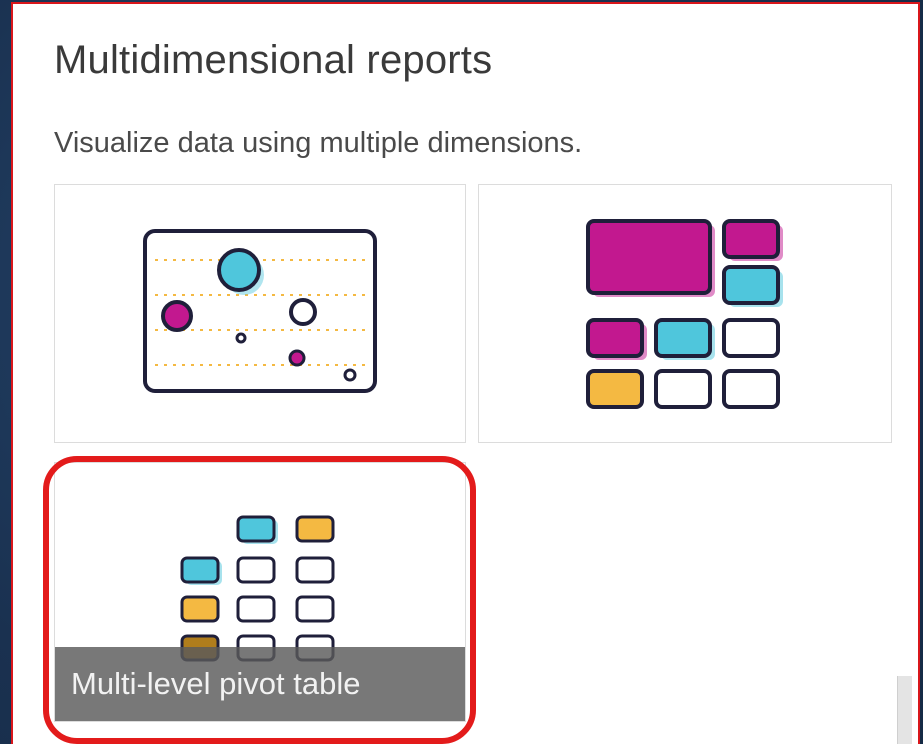 This screenshot has width=923, height=744. Describe the element at coordinates (260, 311) in the screenshot. I see `bubble-chart-icon` at that location.